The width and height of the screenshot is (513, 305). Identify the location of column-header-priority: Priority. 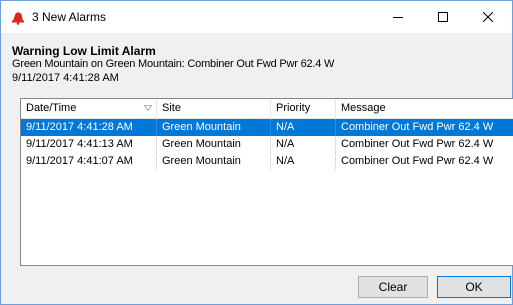
(303, 108).